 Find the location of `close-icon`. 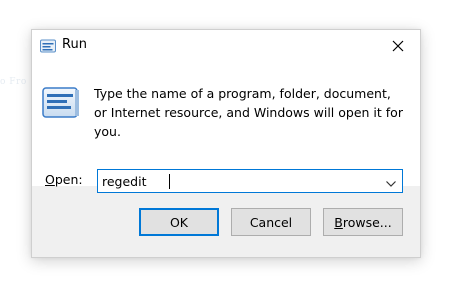

close-icon is located at coordinates (398, 46).